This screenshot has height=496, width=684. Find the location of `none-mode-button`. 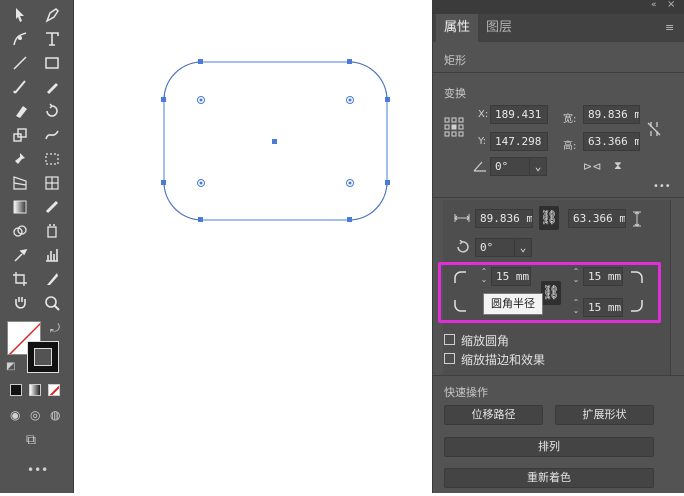

none-mode-button is located at coordinates (54, 390).